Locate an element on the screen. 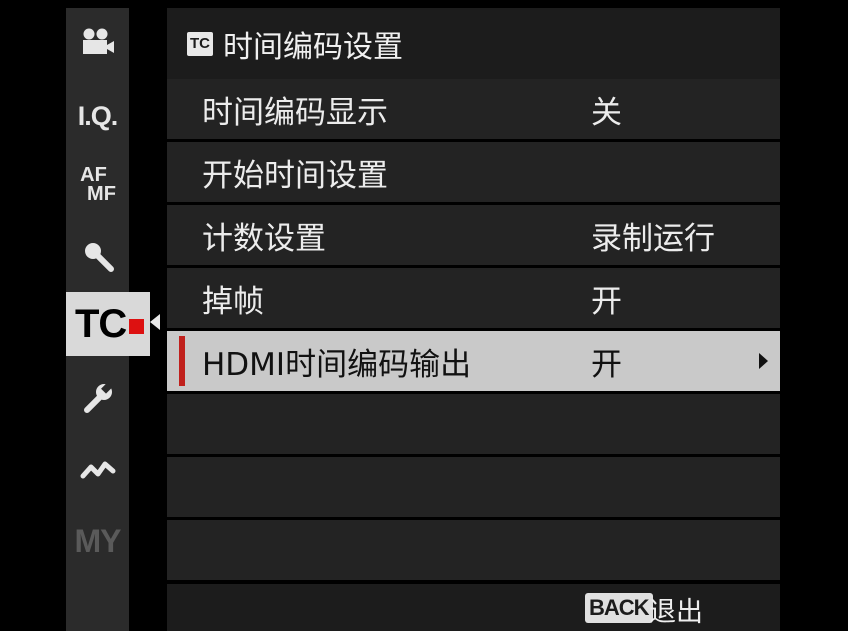  menu-item-label: 掉帧 is located at coordinates (233, 301).